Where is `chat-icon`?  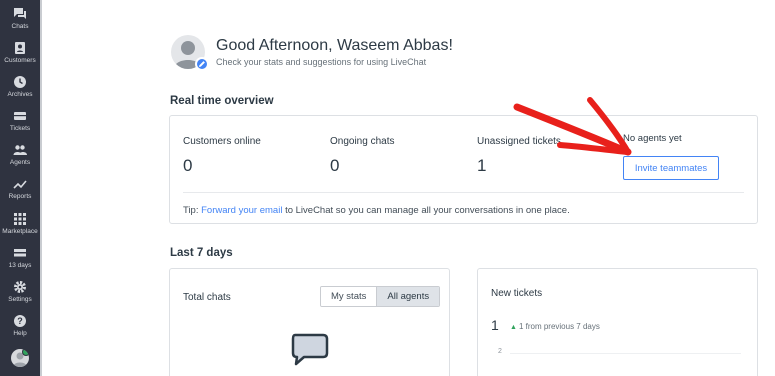
chat-icon is located at coordinates (20, 13).